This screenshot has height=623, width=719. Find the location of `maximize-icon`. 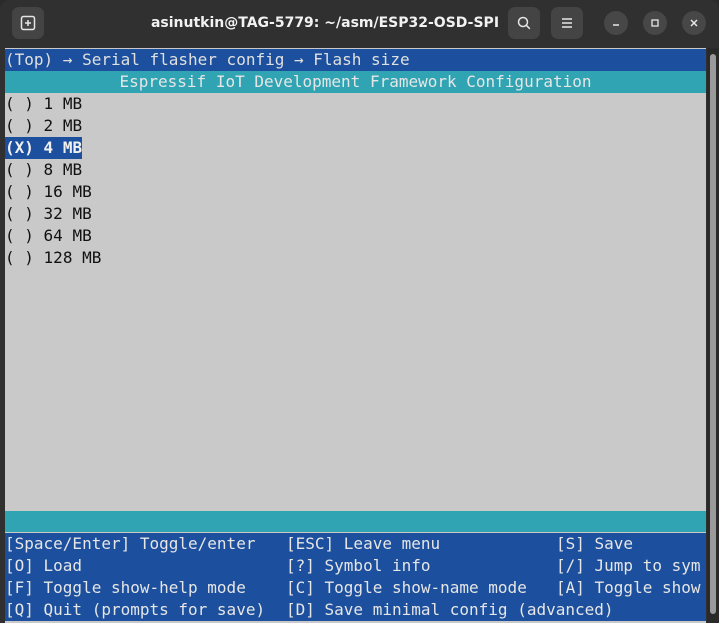

maximize-icon is located at coordinates (655, 23).